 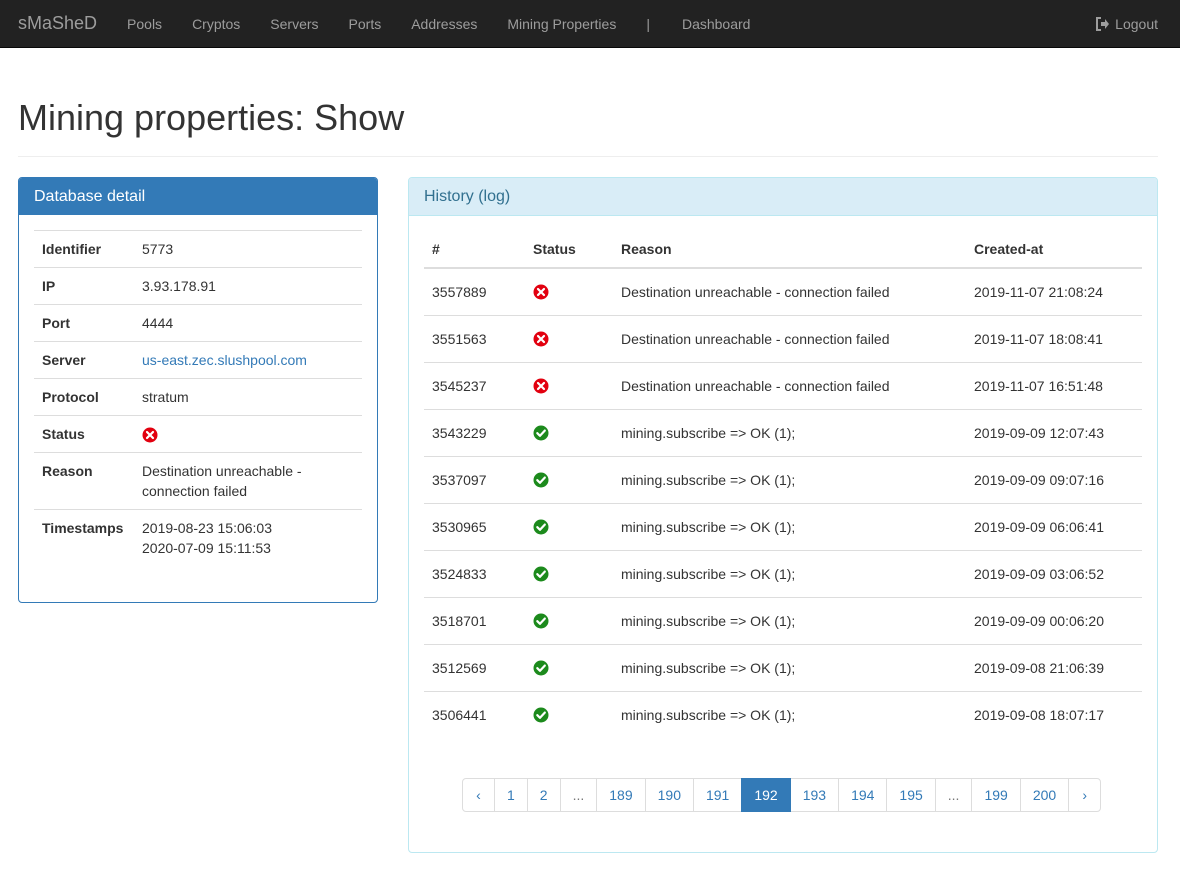 I want to click on page-1: 1, so click(x=511, y=795).